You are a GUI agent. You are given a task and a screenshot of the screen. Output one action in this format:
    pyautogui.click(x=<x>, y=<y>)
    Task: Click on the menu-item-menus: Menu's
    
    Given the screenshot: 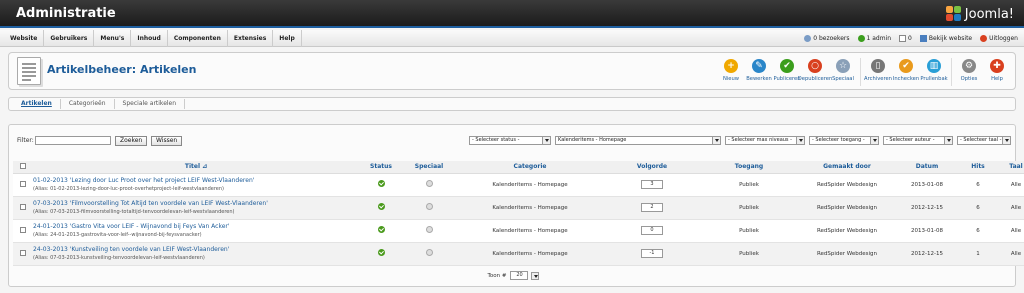 What is the action you would take?
    pyautogui.click(x=113, y=38)
    